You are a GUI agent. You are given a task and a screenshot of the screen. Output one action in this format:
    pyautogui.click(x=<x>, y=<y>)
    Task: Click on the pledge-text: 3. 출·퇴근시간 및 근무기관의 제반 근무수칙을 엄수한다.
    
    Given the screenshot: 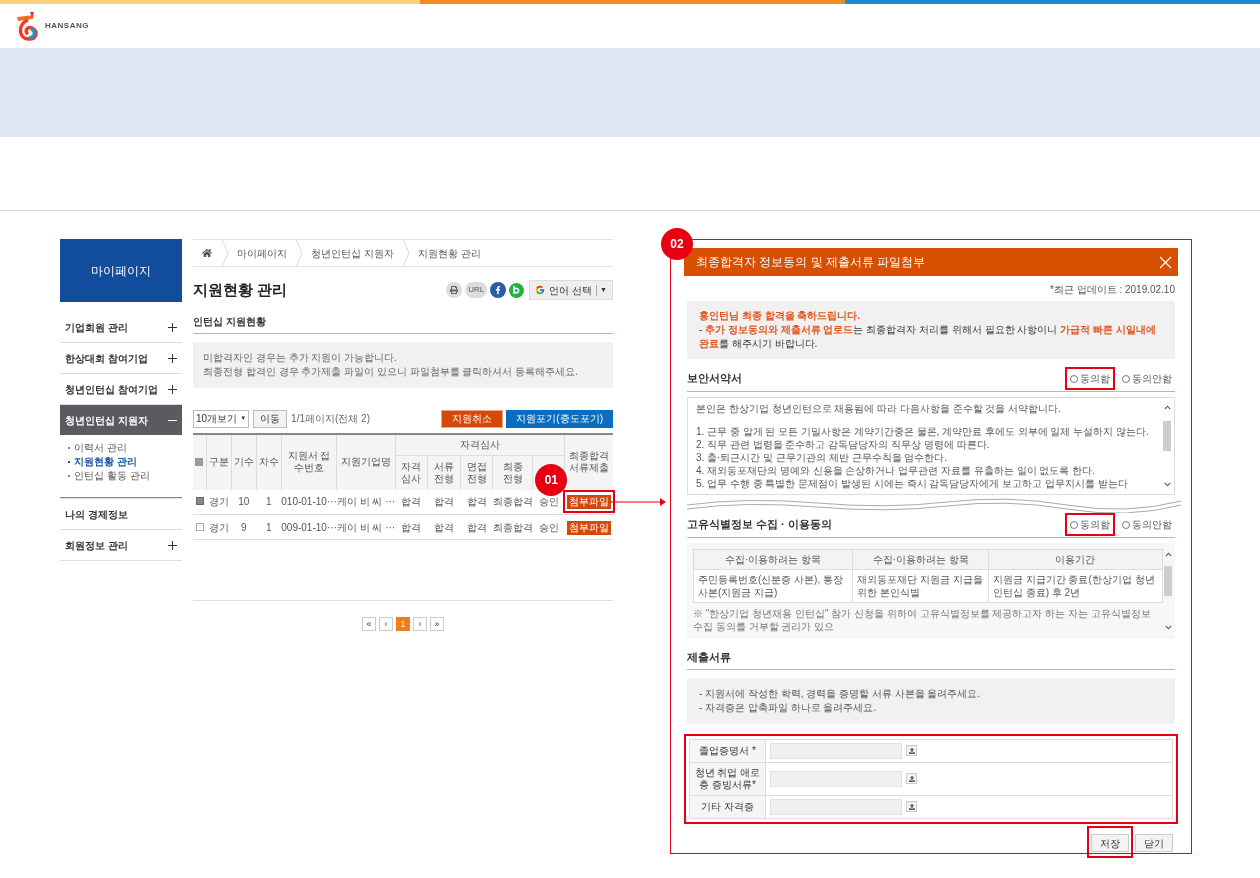 What is the action you would take?
    pyautogui.click(x=822, y=457)
    